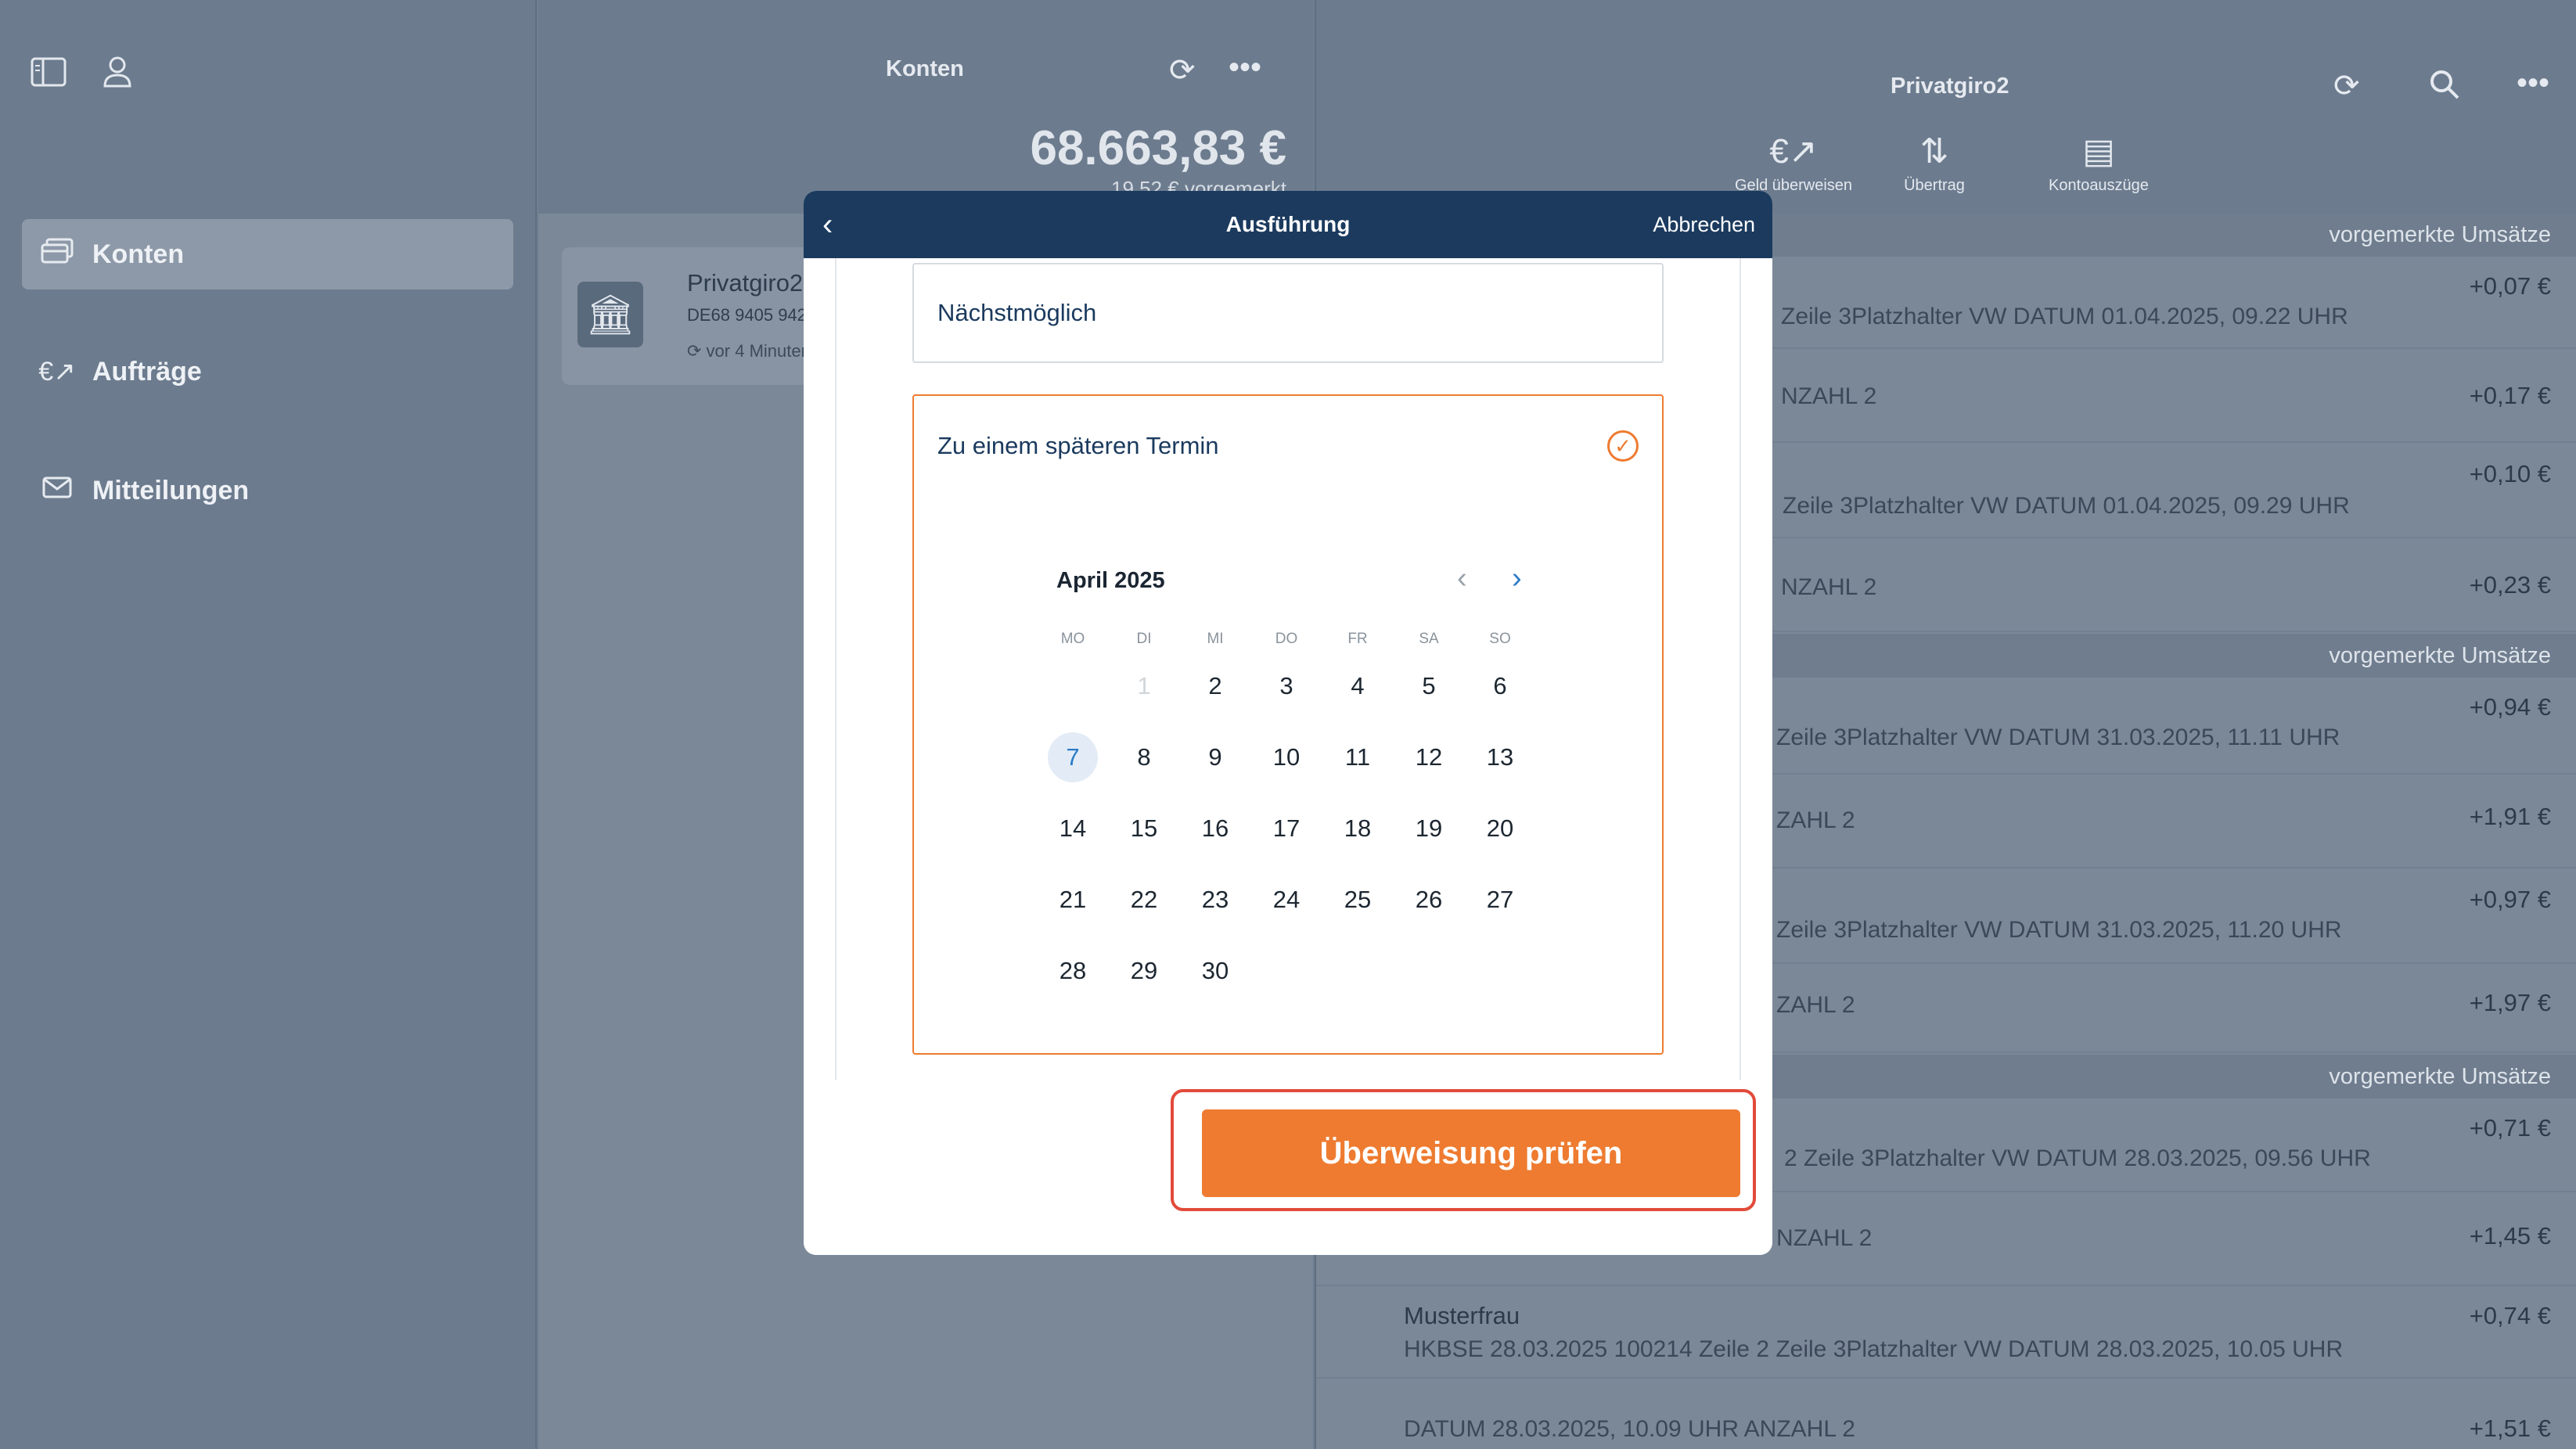 This screenshot has height=1449, width=2576. What do you see at coordinates (1073, 829) in the screenshot?
I see `calendar-day: 14` at bounding box center [1073, 829].